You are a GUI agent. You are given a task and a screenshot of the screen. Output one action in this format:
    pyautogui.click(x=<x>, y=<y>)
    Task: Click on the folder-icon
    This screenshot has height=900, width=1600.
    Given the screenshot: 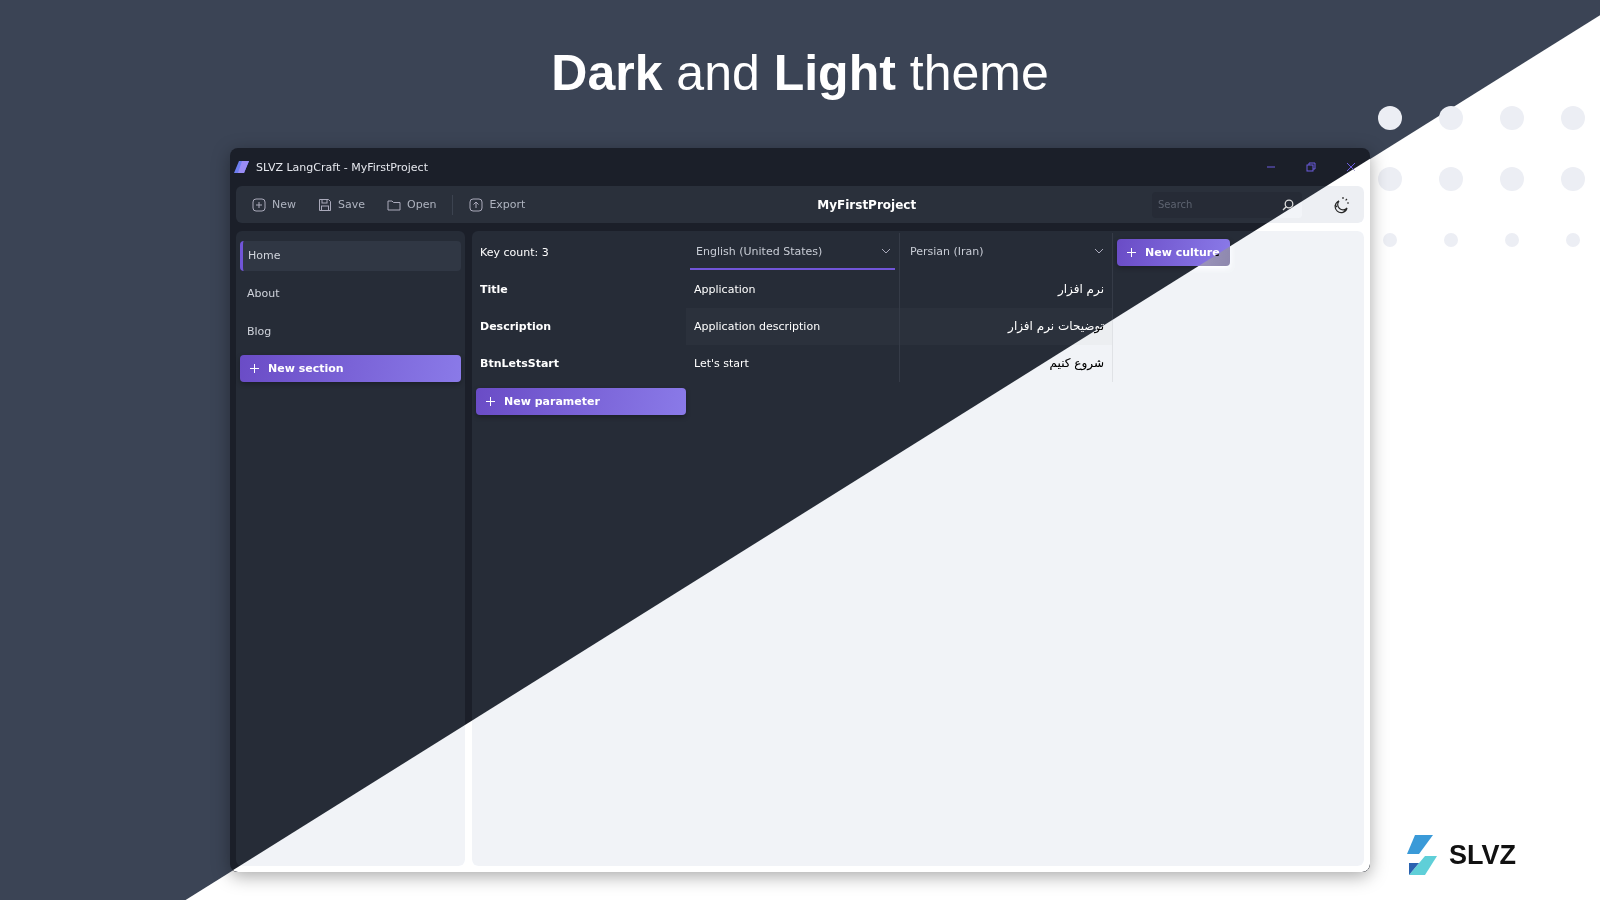 What is the action you would take?
    pyautogui.click(x=394, y=204)
    